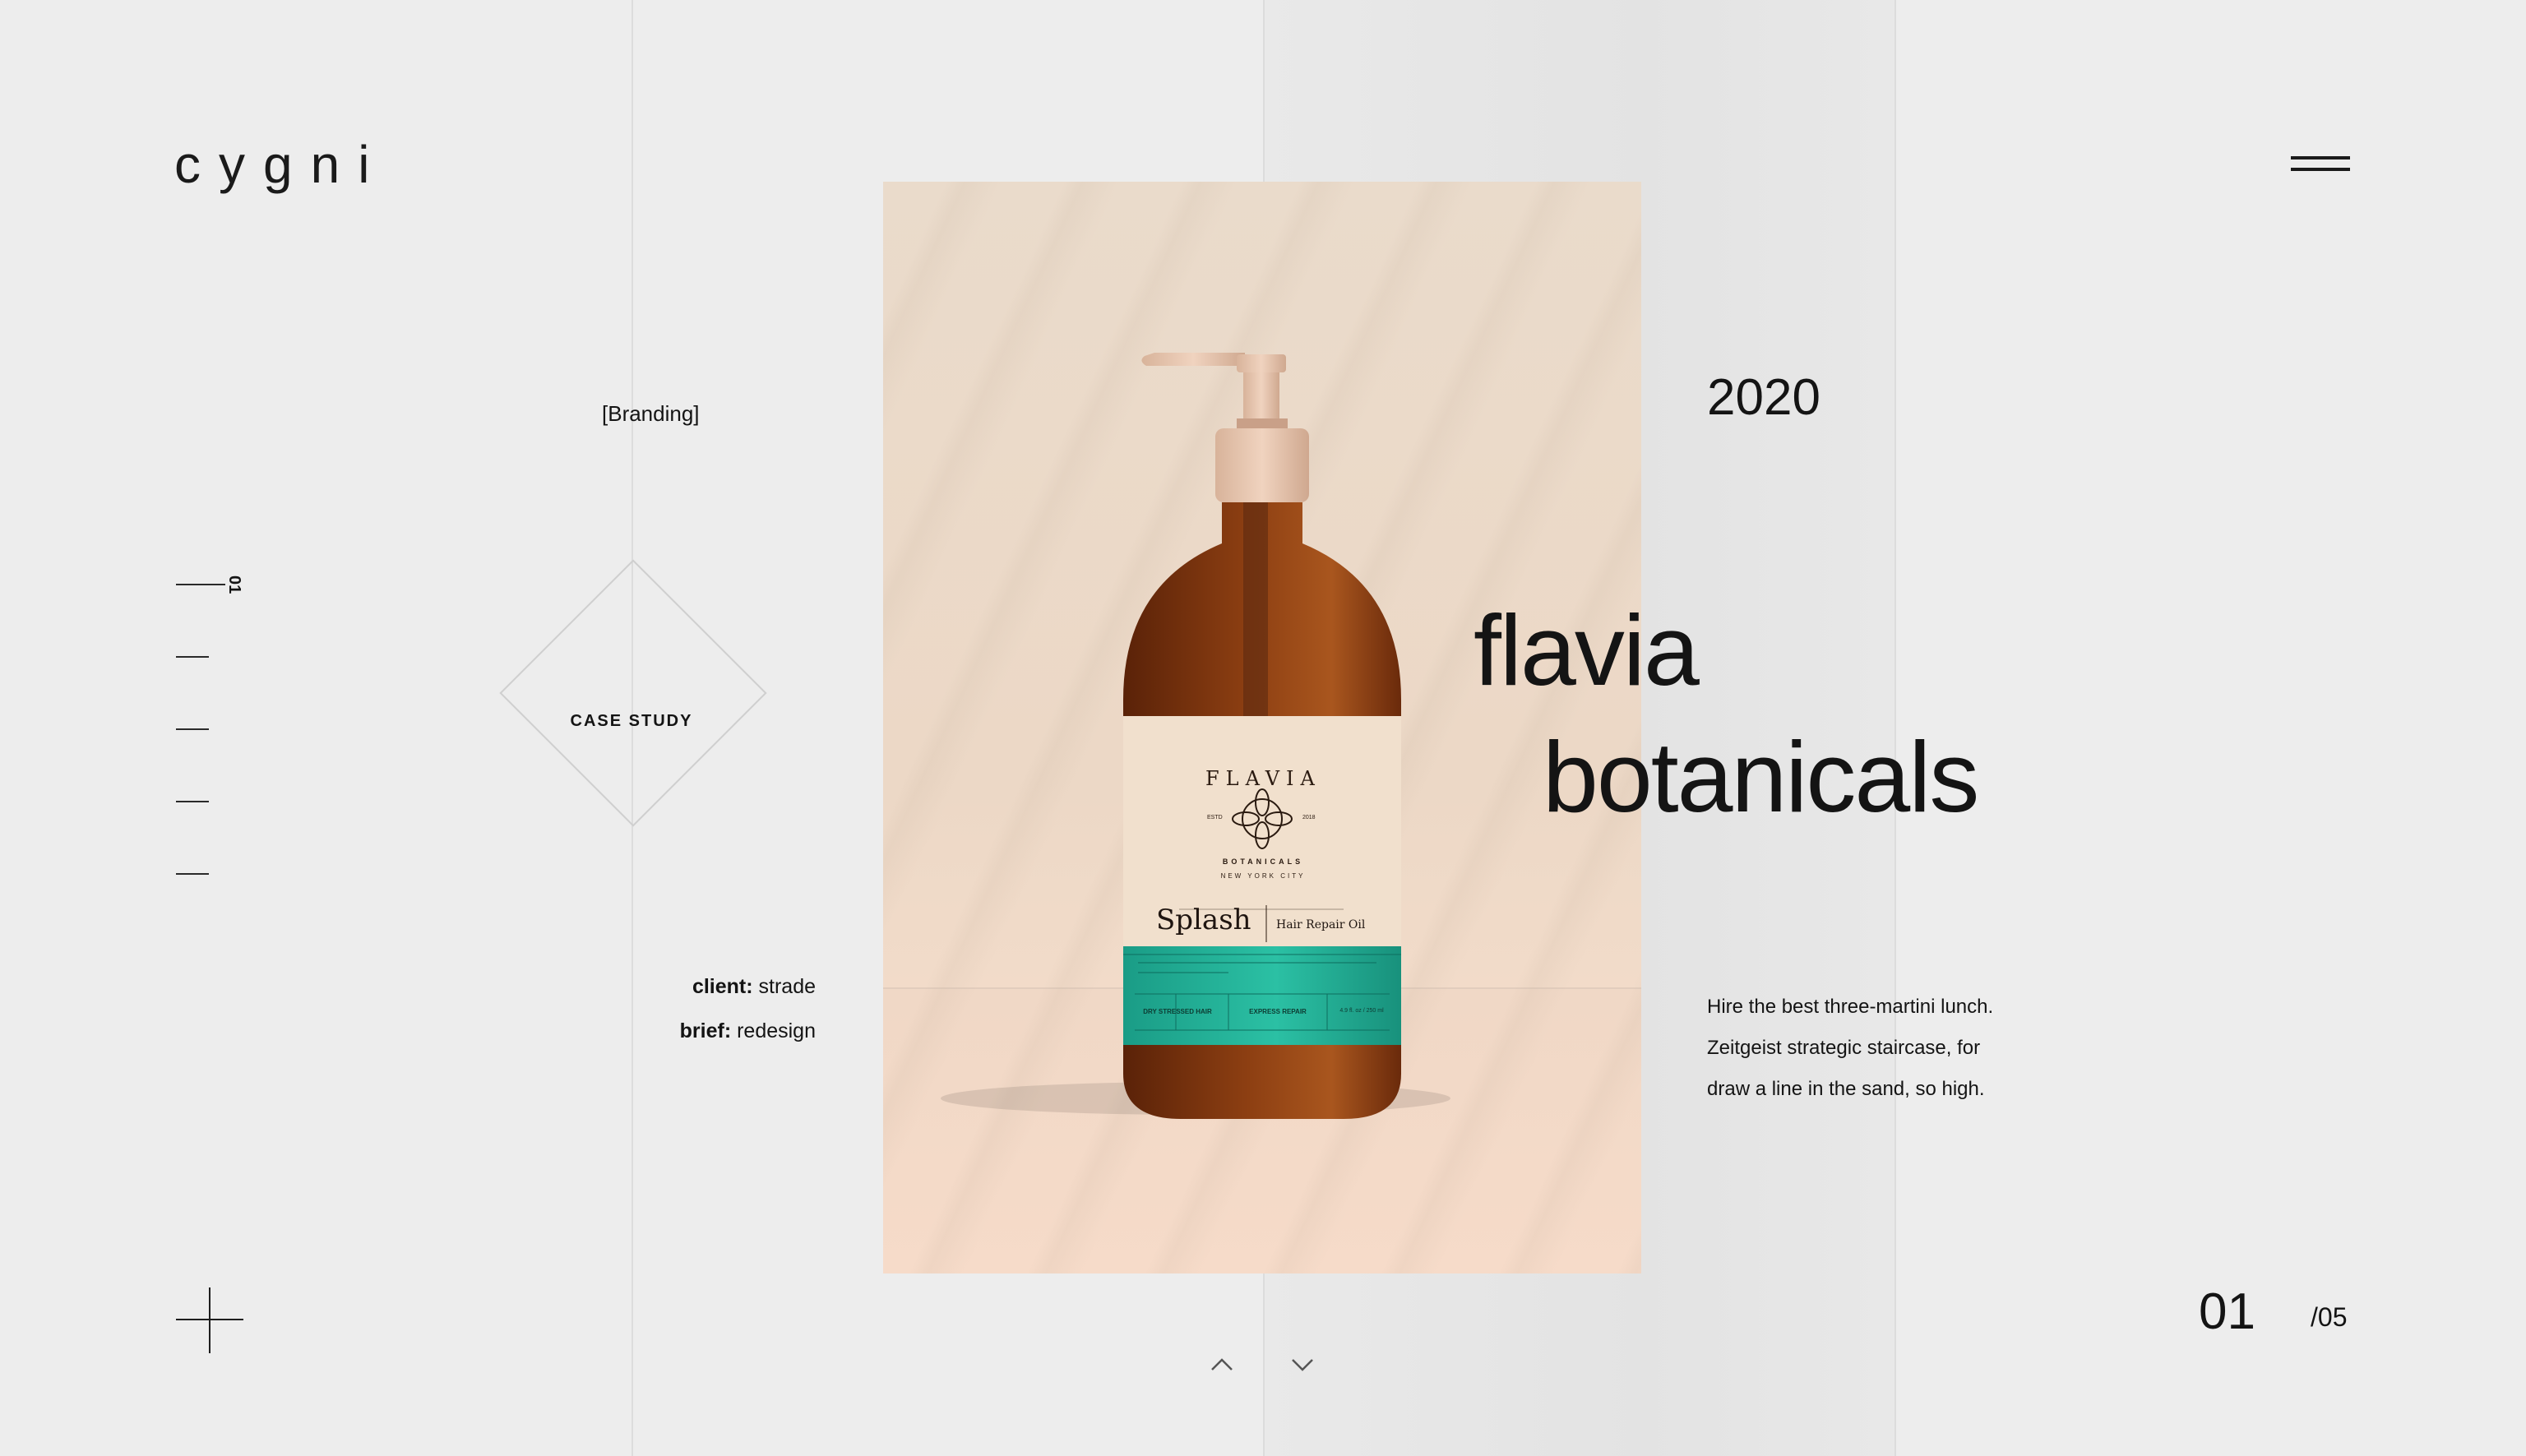  What do you see at coordinates (1763, 397) in the screenshot?
I see `project-year: 2020` at bounding box center [1763, 397].